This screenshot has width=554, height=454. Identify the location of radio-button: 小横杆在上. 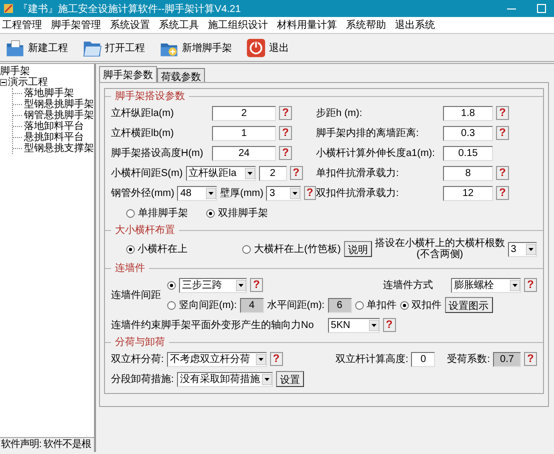
(157, 249).